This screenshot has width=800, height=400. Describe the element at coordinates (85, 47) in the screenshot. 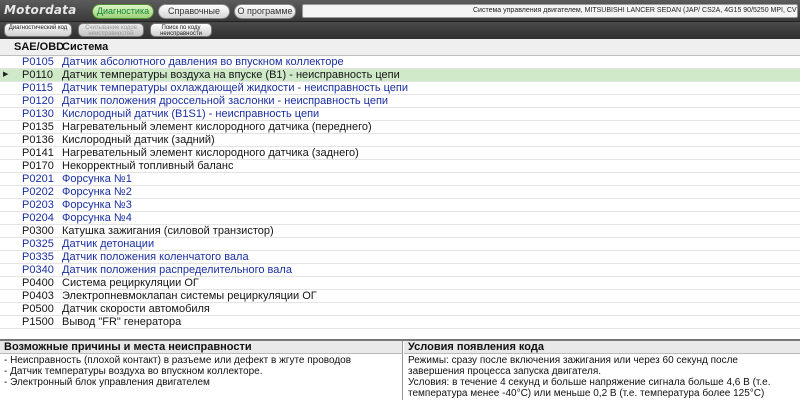

I see `column-header-system: Система` at that location.